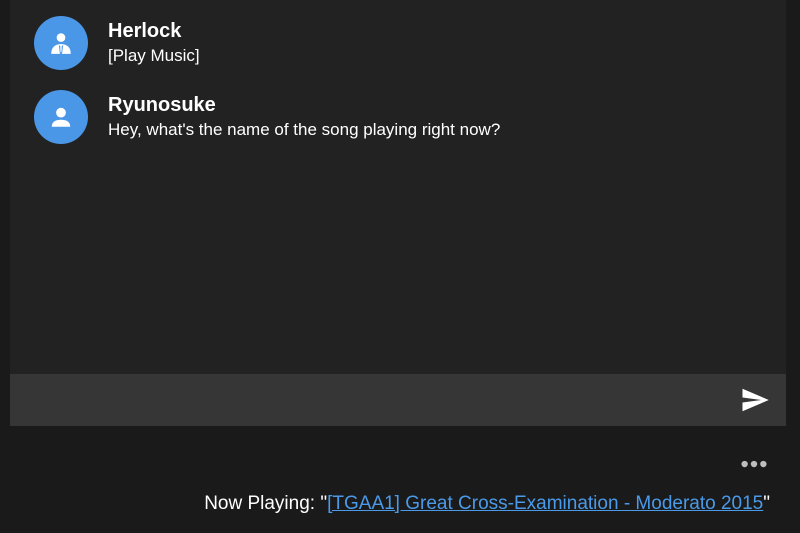  What do you see at coordinates (154, 55) in the screenshot?
I see `message-text: [Play Music]` at bounding box center [154, 55].